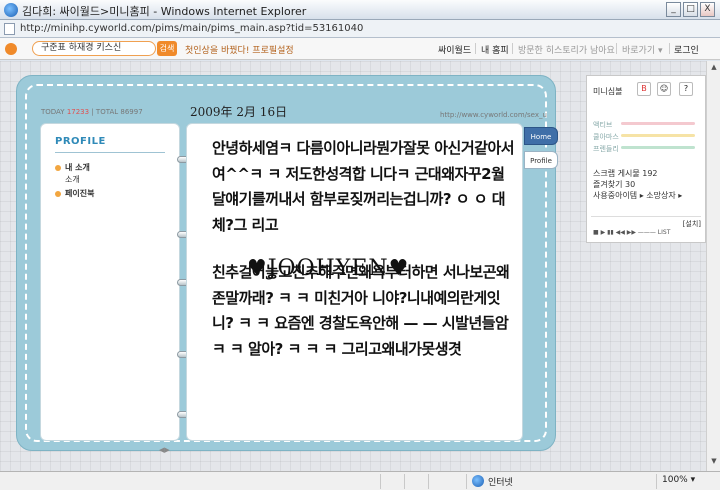  Describe the element at coordinates (454, 49) in the screenshot. I see `nav-cyworld: 싸이월드` at that location.